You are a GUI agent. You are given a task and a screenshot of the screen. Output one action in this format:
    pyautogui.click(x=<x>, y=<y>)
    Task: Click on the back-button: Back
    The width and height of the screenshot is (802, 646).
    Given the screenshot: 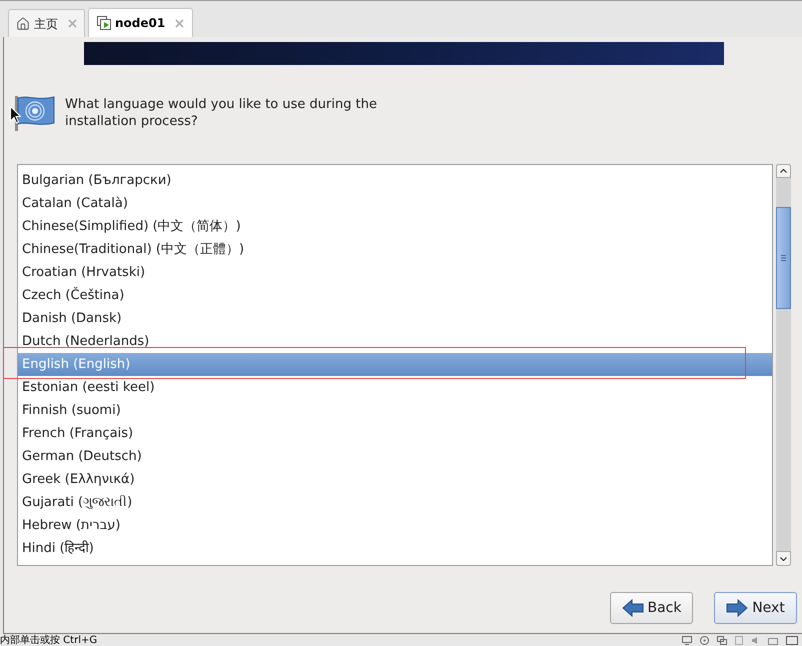 What is the action you would take?
    pyautogui.click(x=651, y=608)
    